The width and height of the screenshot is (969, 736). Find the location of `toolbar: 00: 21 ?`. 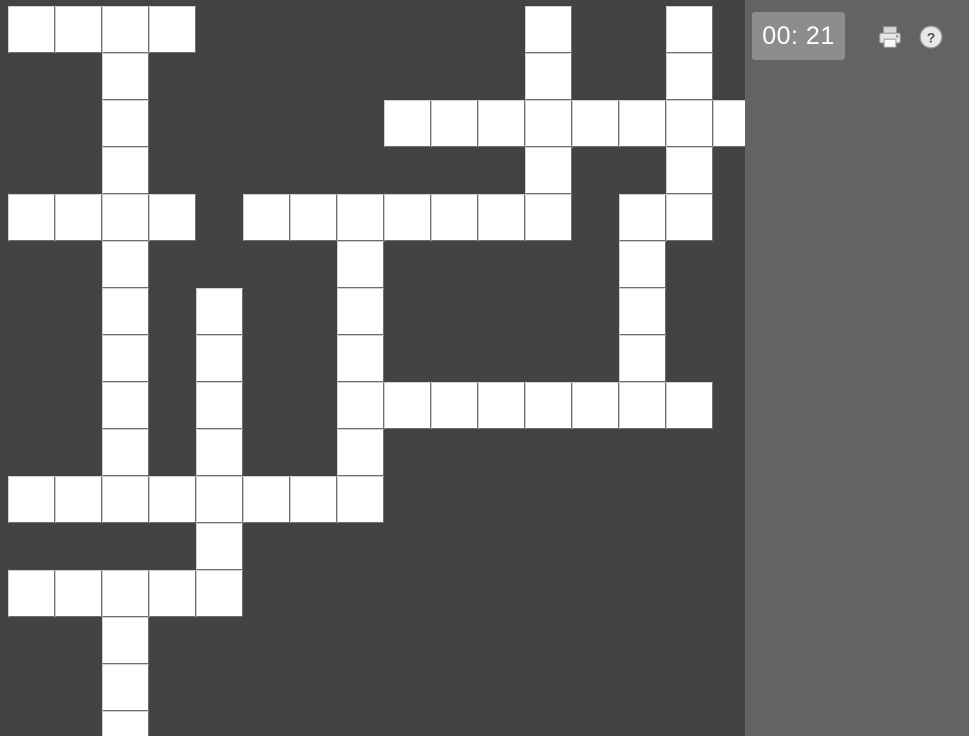

toolbar: 00: 21 ? is located at coordinates (857, 36).